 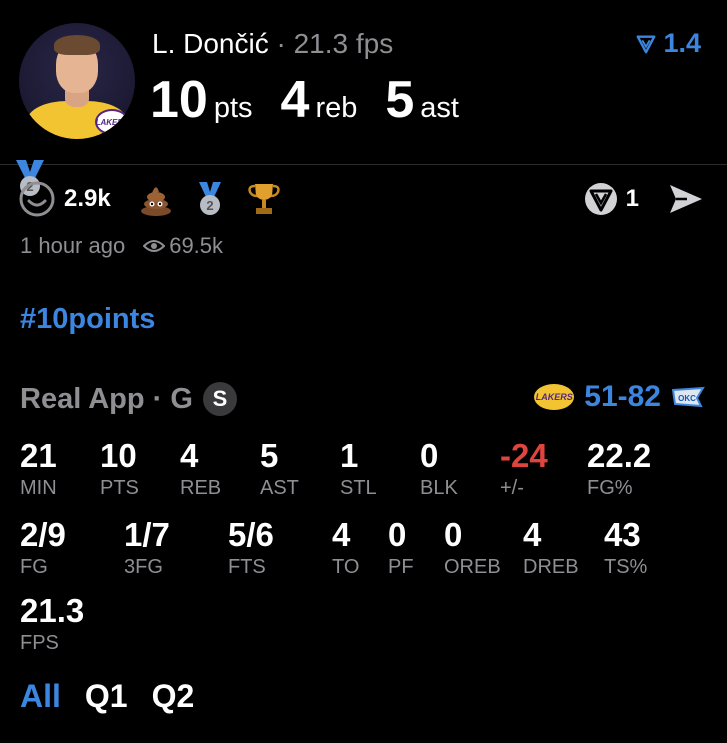 I want to click on stat-fps: 21.3 FPS, so click(x=52, y=623).